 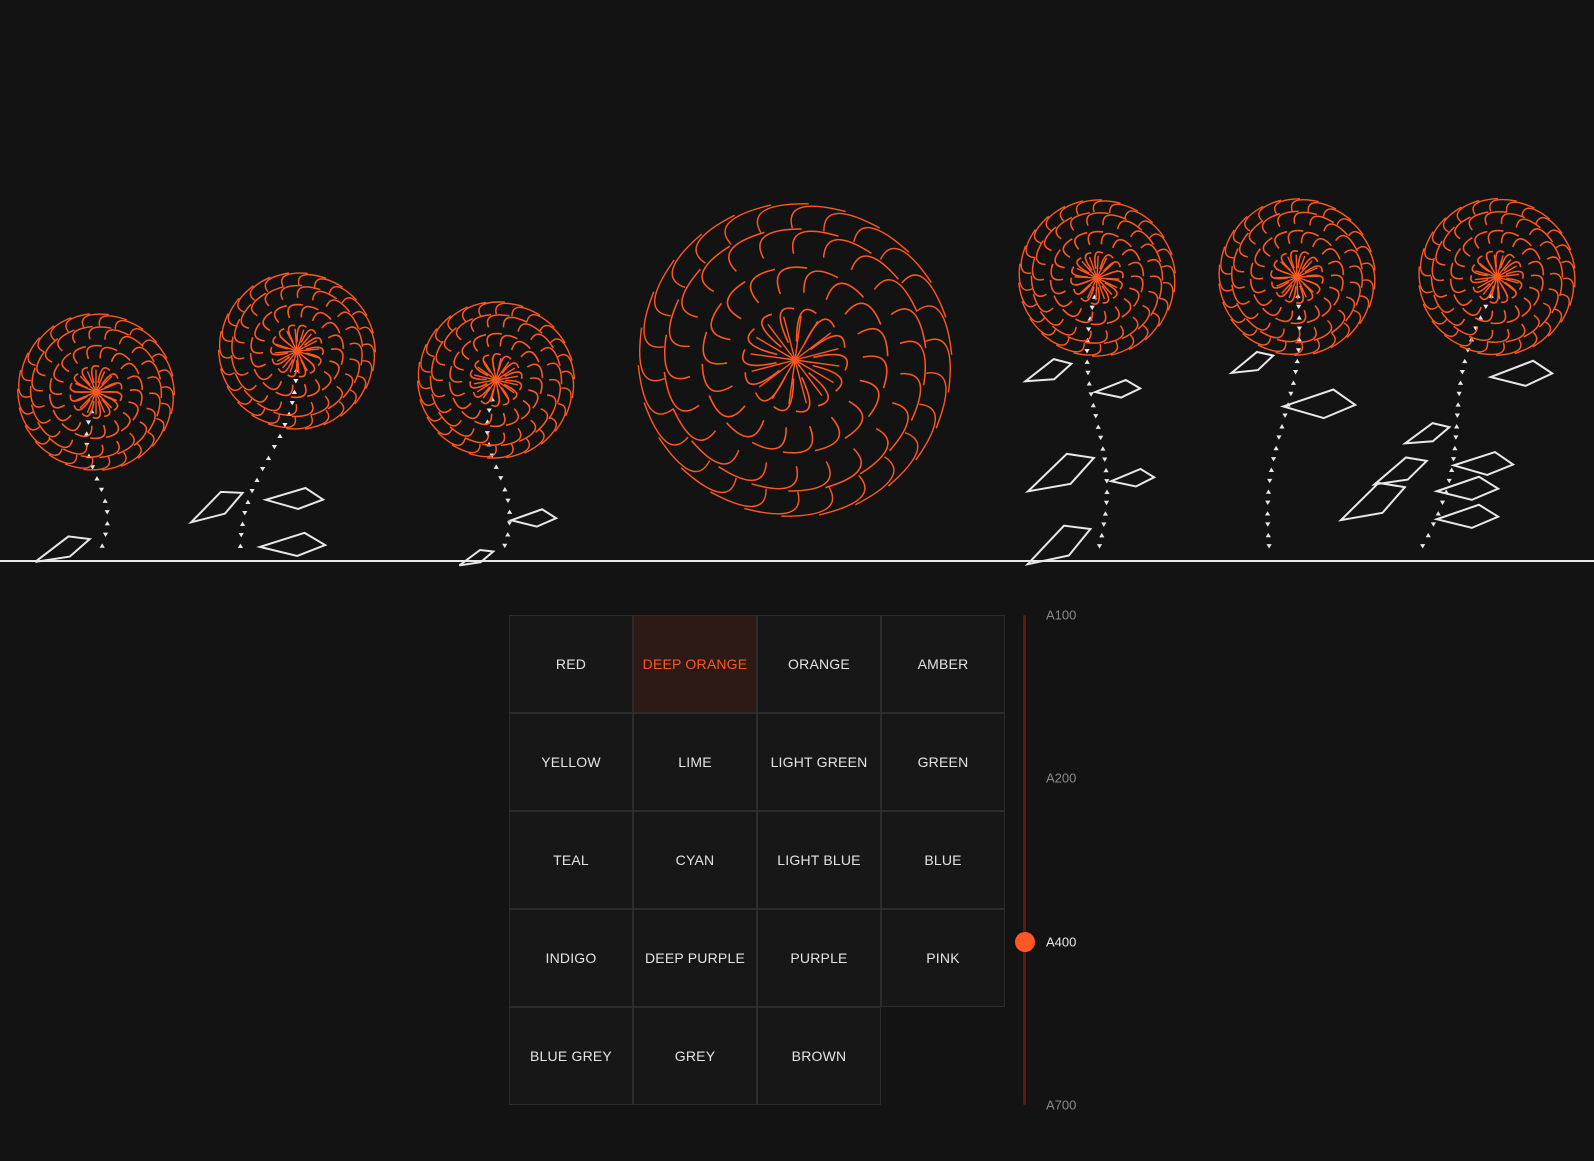 What do you see at coordinates (571, 860) in the screenshot?
I see `color-swatch-teal: TEAL` at bounding box center [571, 860].